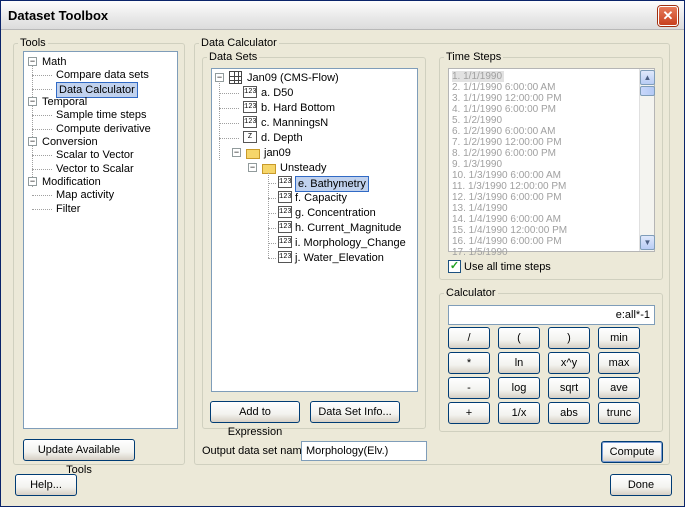 The width and height of the screenshot is (685, 507). I want to click on calculator-legend: Calculator, so click(471, 293).